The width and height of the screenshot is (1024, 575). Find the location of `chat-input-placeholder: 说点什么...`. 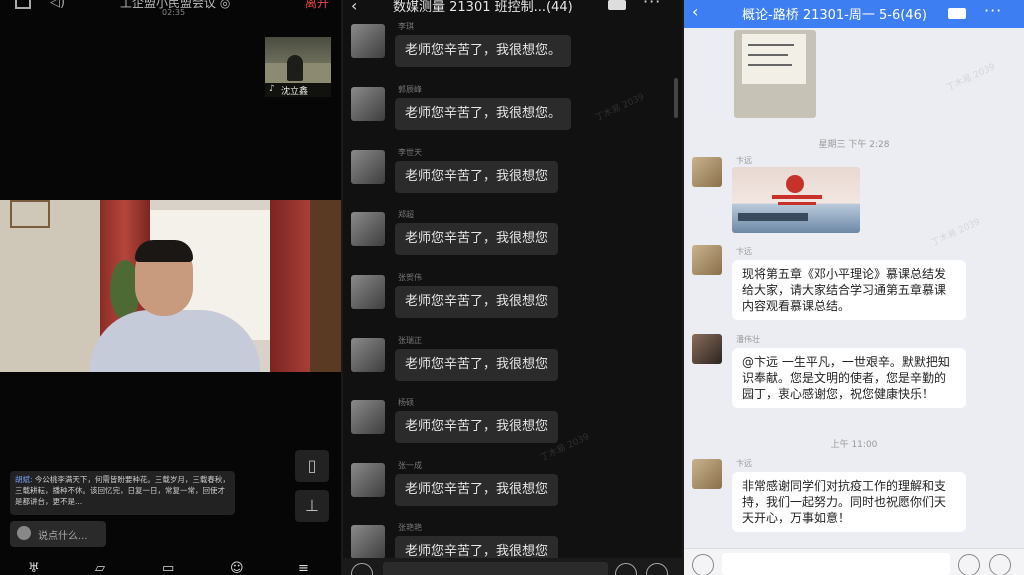

chat-input-placeholder: 说点什么... is located at coordinates (63, 536).